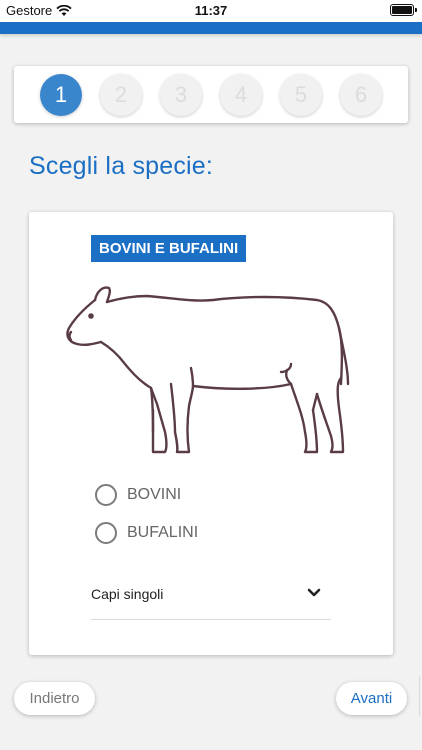 This screenshot has width=422, height=750. What do you see at coordinates (211, 28) in the screenshot?
I see `app-header` at bounding box center [211, 28].